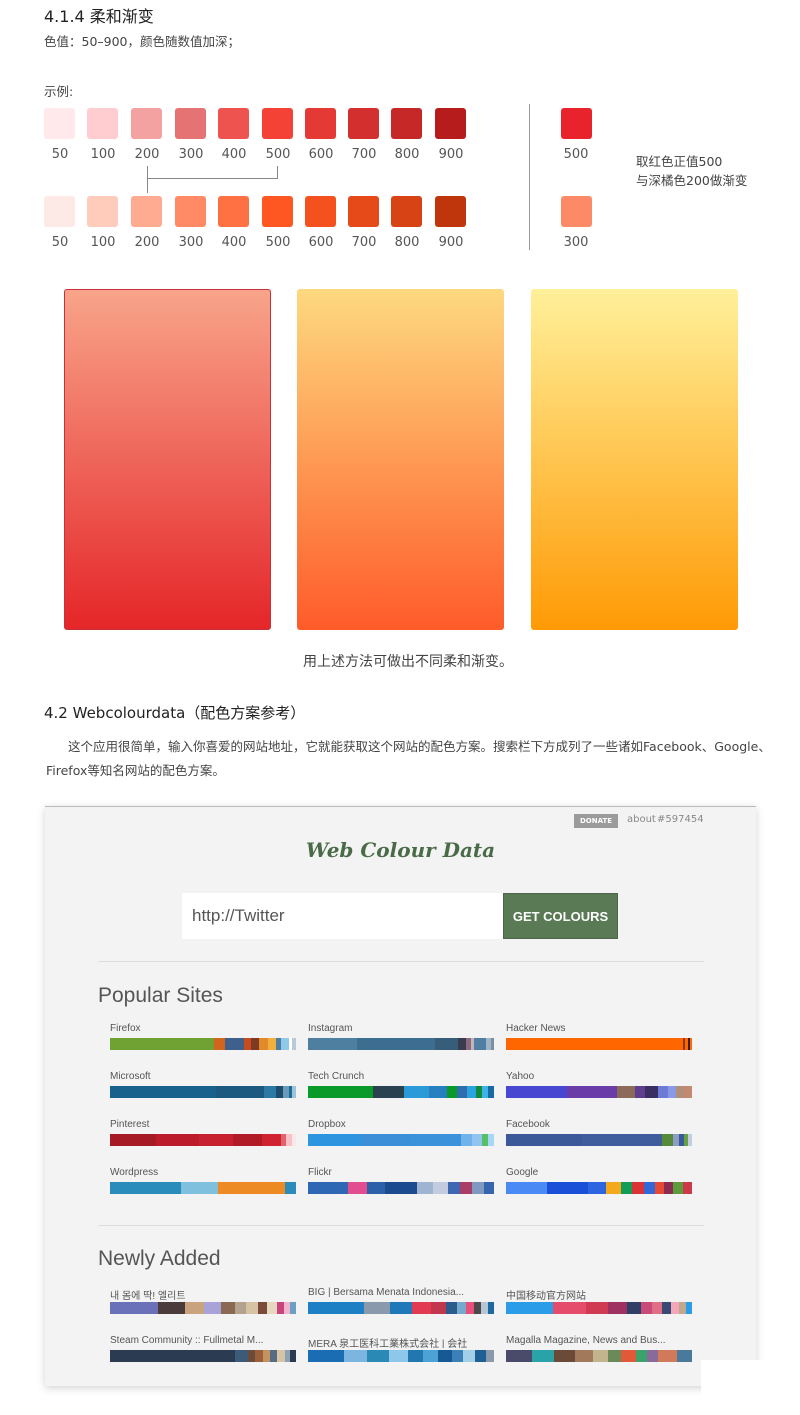  I want to click on gradient-caption: 用上述方法可做出不同柔和渐变。, so click(408, 662).